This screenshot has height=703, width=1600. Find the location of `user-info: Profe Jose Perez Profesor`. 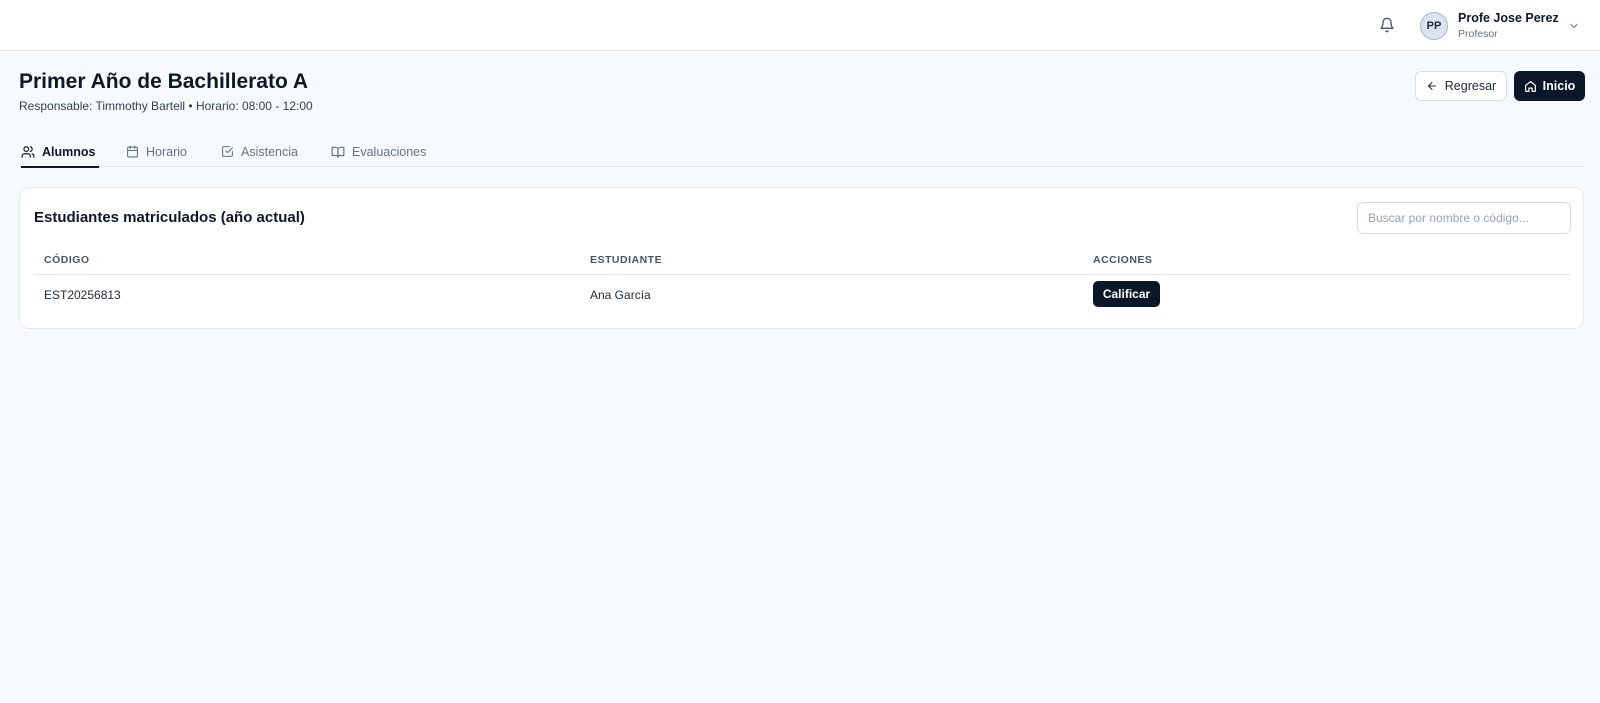

user-info: Profe Jose Perez Profesor is located at coordinates (1508, 26).